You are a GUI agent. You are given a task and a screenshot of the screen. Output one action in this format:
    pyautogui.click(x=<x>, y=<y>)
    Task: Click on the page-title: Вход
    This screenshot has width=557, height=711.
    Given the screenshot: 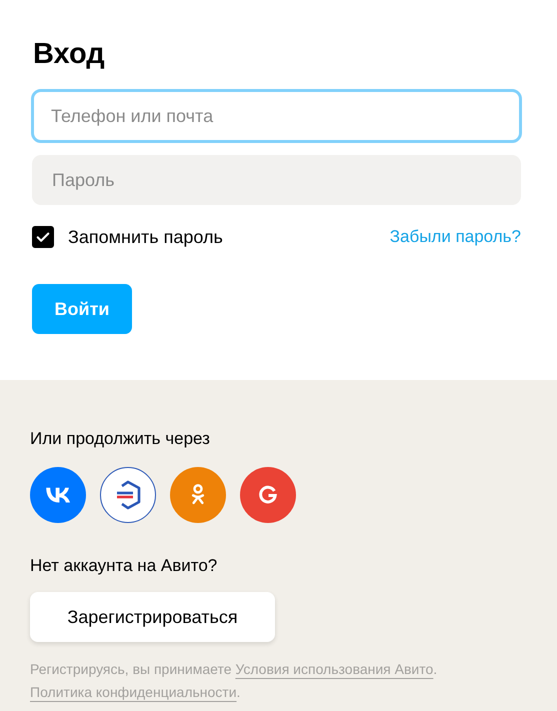 What is the action you would take?
    pyautogui.click(x=69, y=54)
    